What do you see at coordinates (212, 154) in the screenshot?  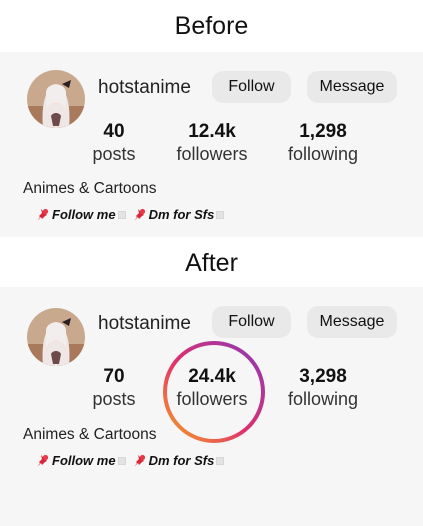 I see `followers-label: followers` at bounding box center [212, 154].